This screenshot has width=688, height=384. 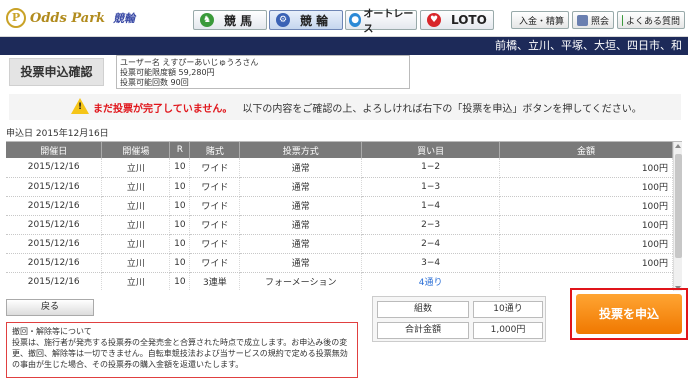 I want to click on warning-strong: まだ投票が完了していません。, so click(x=163, y=109).